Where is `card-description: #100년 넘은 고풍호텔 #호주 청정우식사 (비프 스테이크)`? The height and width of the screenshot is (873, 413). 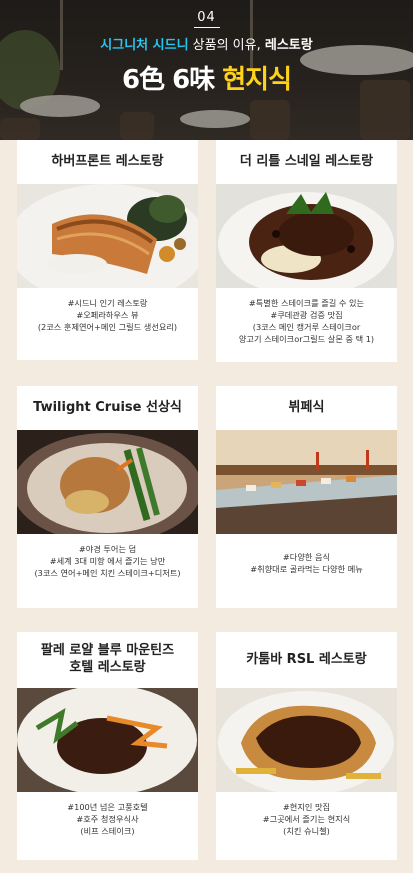 card-description: #100년 넘은 고풍호텔 #호주 청정우식사 (비프 스테이크) is located at coordinates (107, 818).